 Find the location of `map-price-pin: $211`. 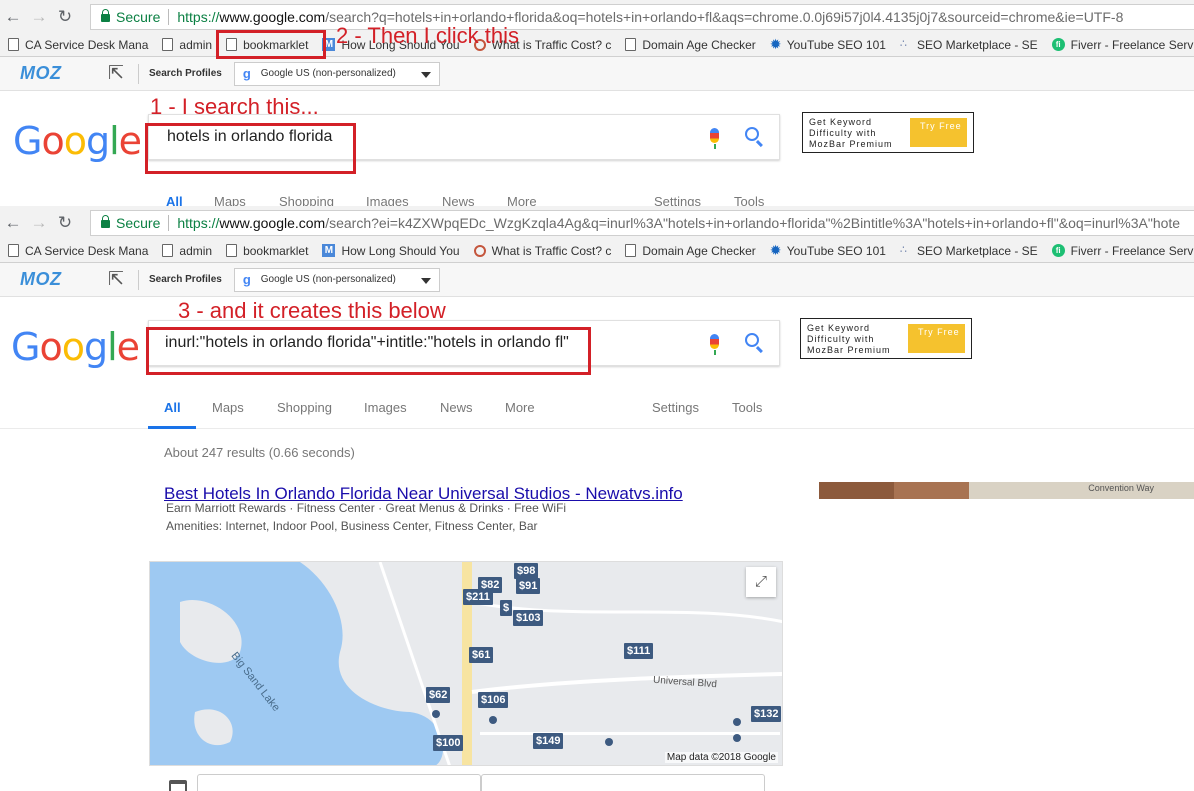

map-price-pin: $211 is located at coordinates (478, 597).